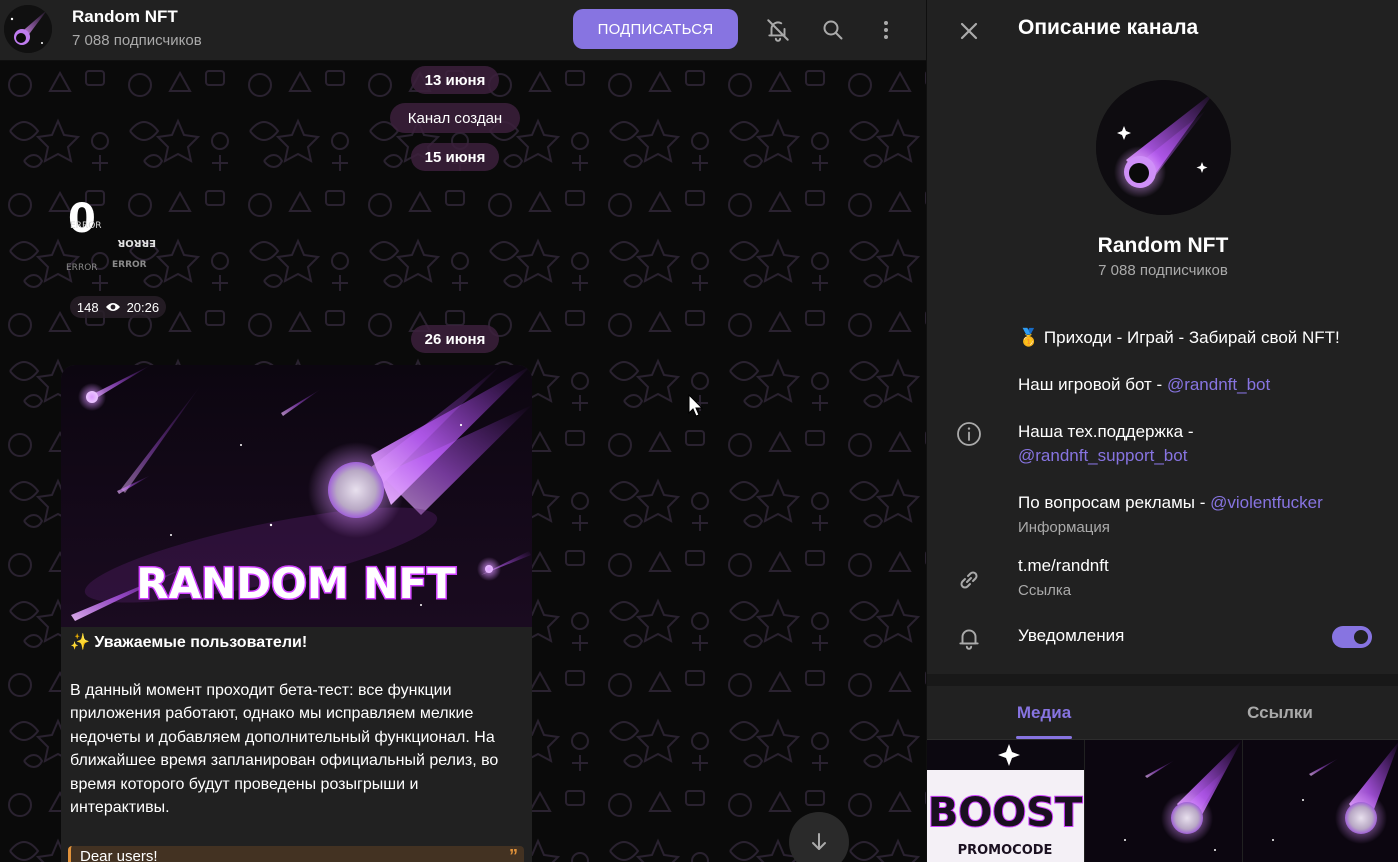 Image resolution: width=1398 pixels, height=862 pixels. I want to click on media-promo-title: BOOST, so click(1005, 813).